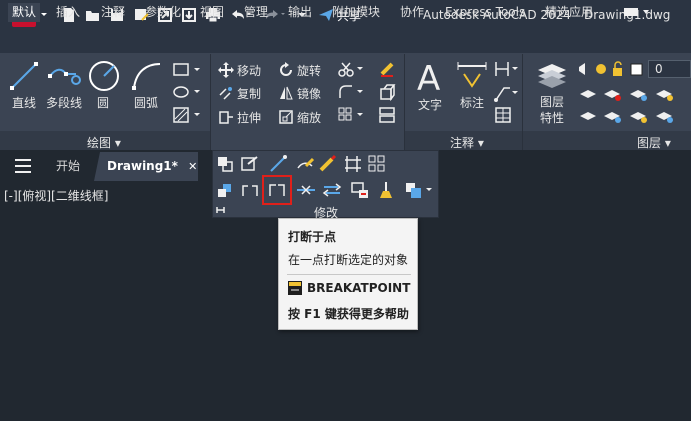 This screenshot has width=691, height=421. Describe the element at coordinates (286, 69) in the screenshot. I see `rotate-icon` at that location.